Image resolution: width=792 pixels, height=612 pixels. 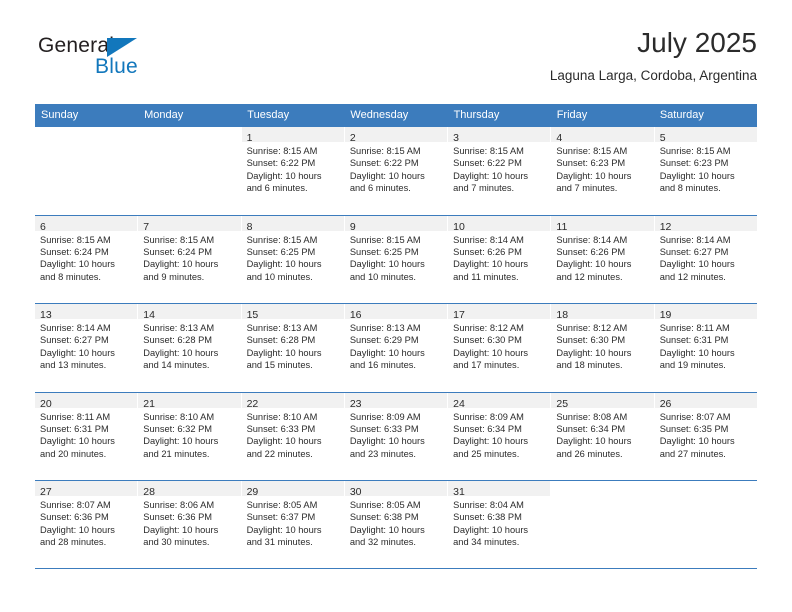 I want to click on day-number: 19, so click(x=665, y=315).